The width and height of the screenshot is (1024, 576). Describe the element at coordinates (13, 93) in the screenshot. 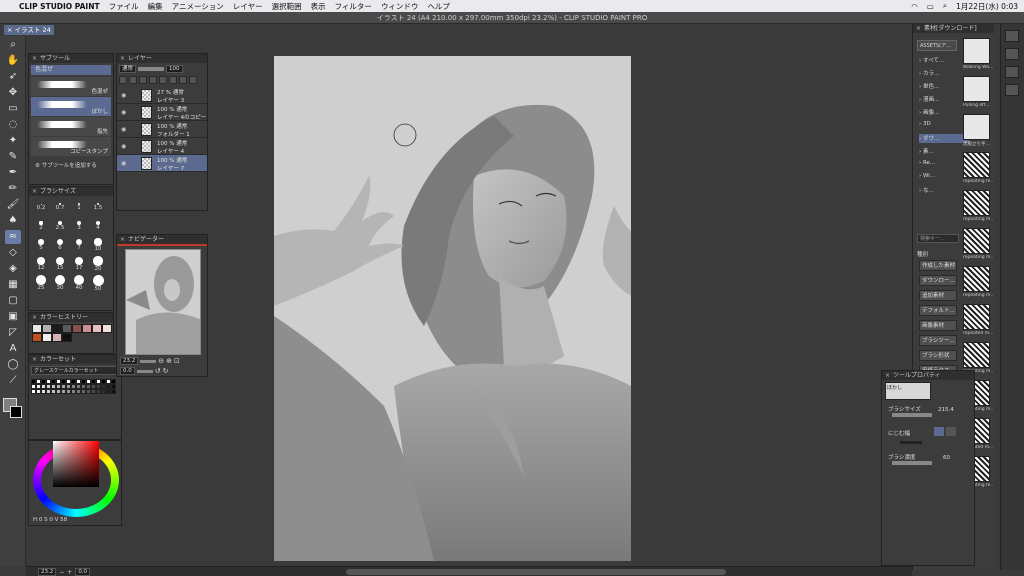

I see `move-layer-tool-icon: ✥` at that location.